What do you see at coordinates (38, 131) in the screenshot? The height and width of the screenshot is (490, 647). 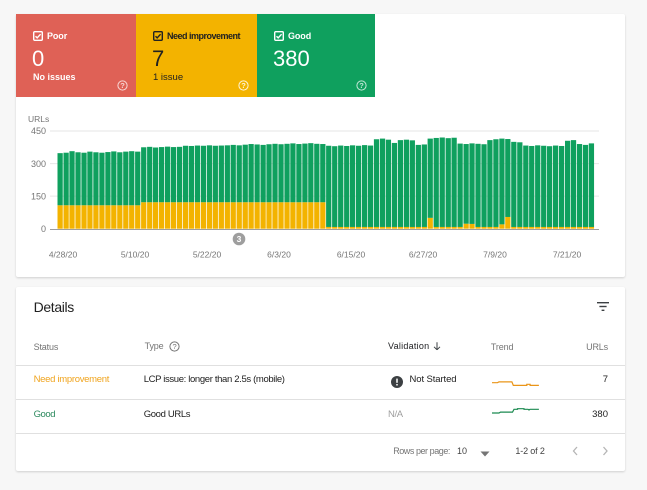 I see `svg-text: 450` at bounding box center [38, 131].